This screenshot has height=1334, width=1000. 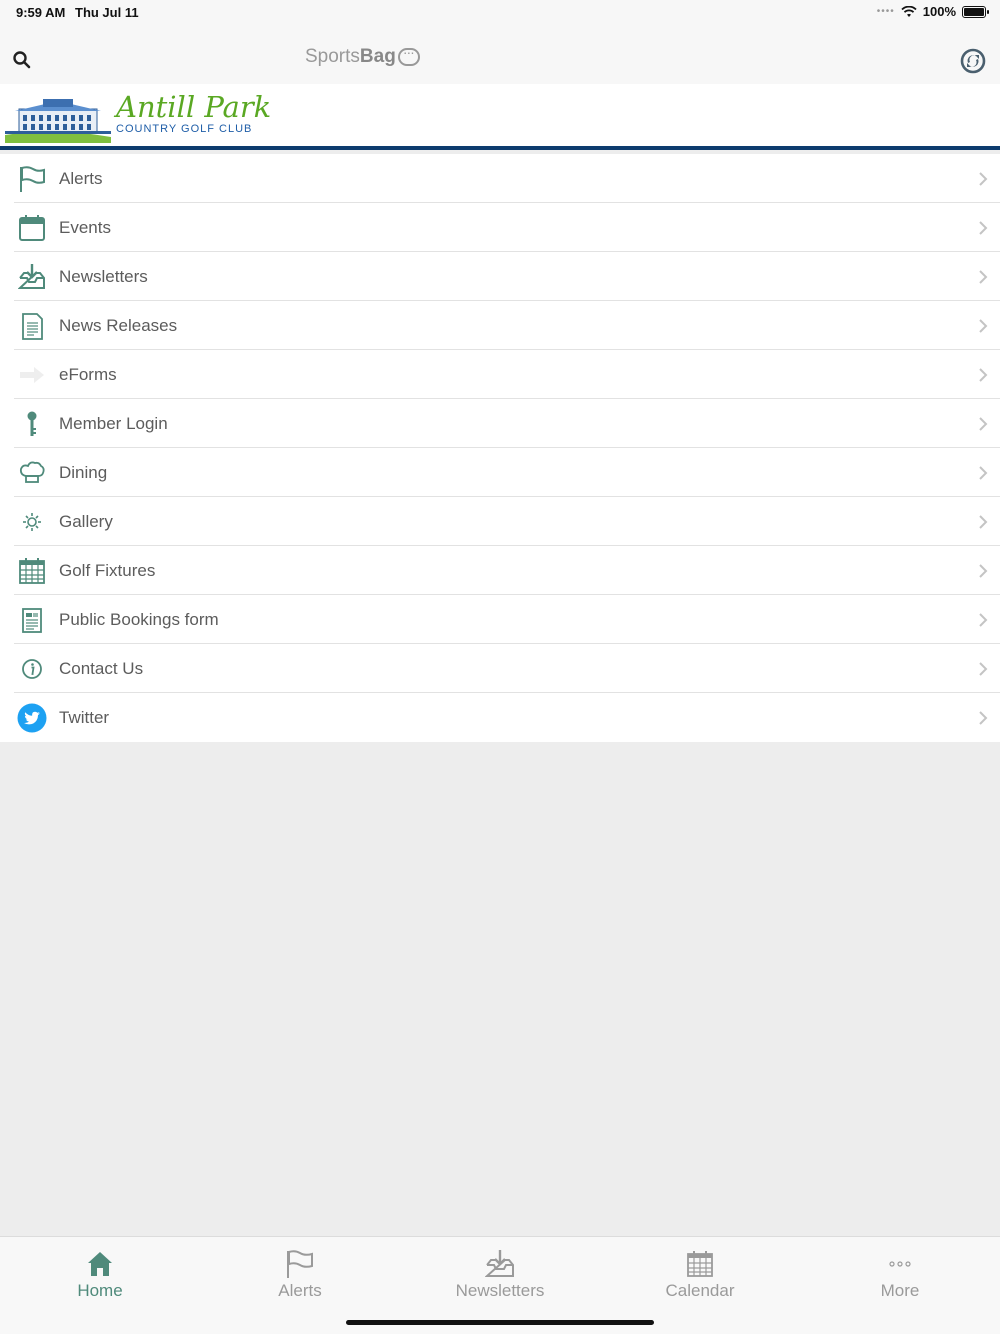 I want to click on menu-item-alerts: Alerts, so click(x=500, y=178).